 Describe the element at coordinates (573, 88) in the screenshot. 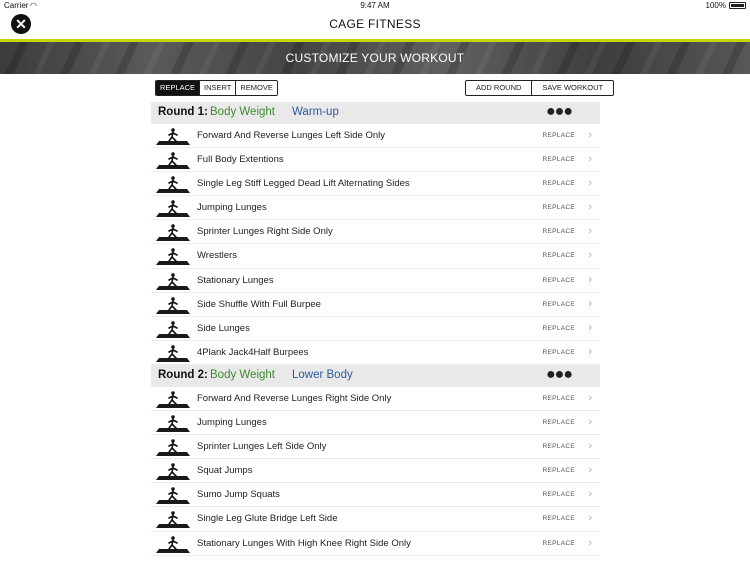

I see `save-workout-button: SAVE WORKOUT` at that location.